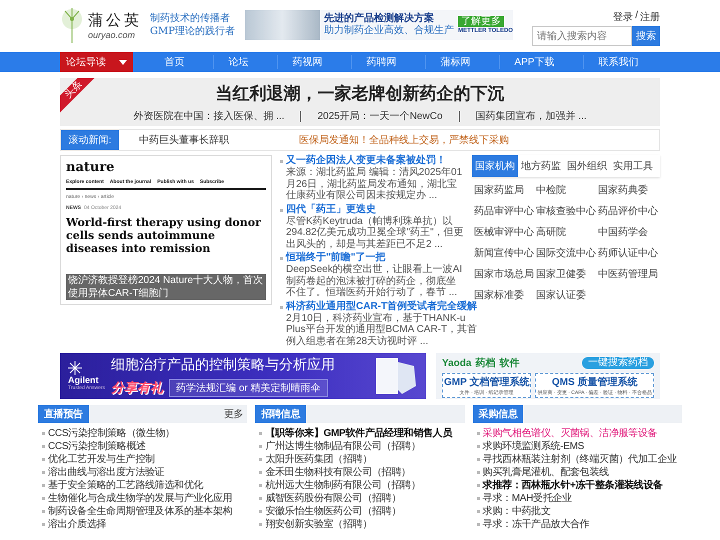  What do you see at coordinates (248, 387) in the screenshot?
I see `offer-text: 药学法规汇编 or 精美定制晴雨伞` at bounding box center [248, 387].